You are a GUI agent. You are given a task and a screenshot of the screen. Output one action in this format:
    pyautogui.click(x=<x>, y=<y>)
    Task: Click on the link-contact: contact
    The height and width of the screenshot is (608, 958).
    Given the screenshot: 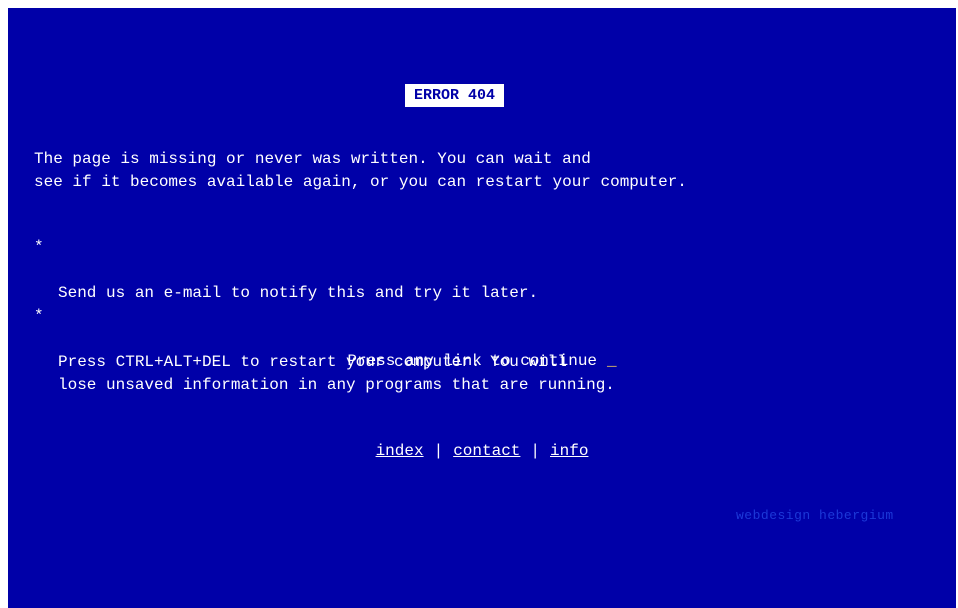 What is the action you would take?
    pyautogui.click(x=486, y=451)
    